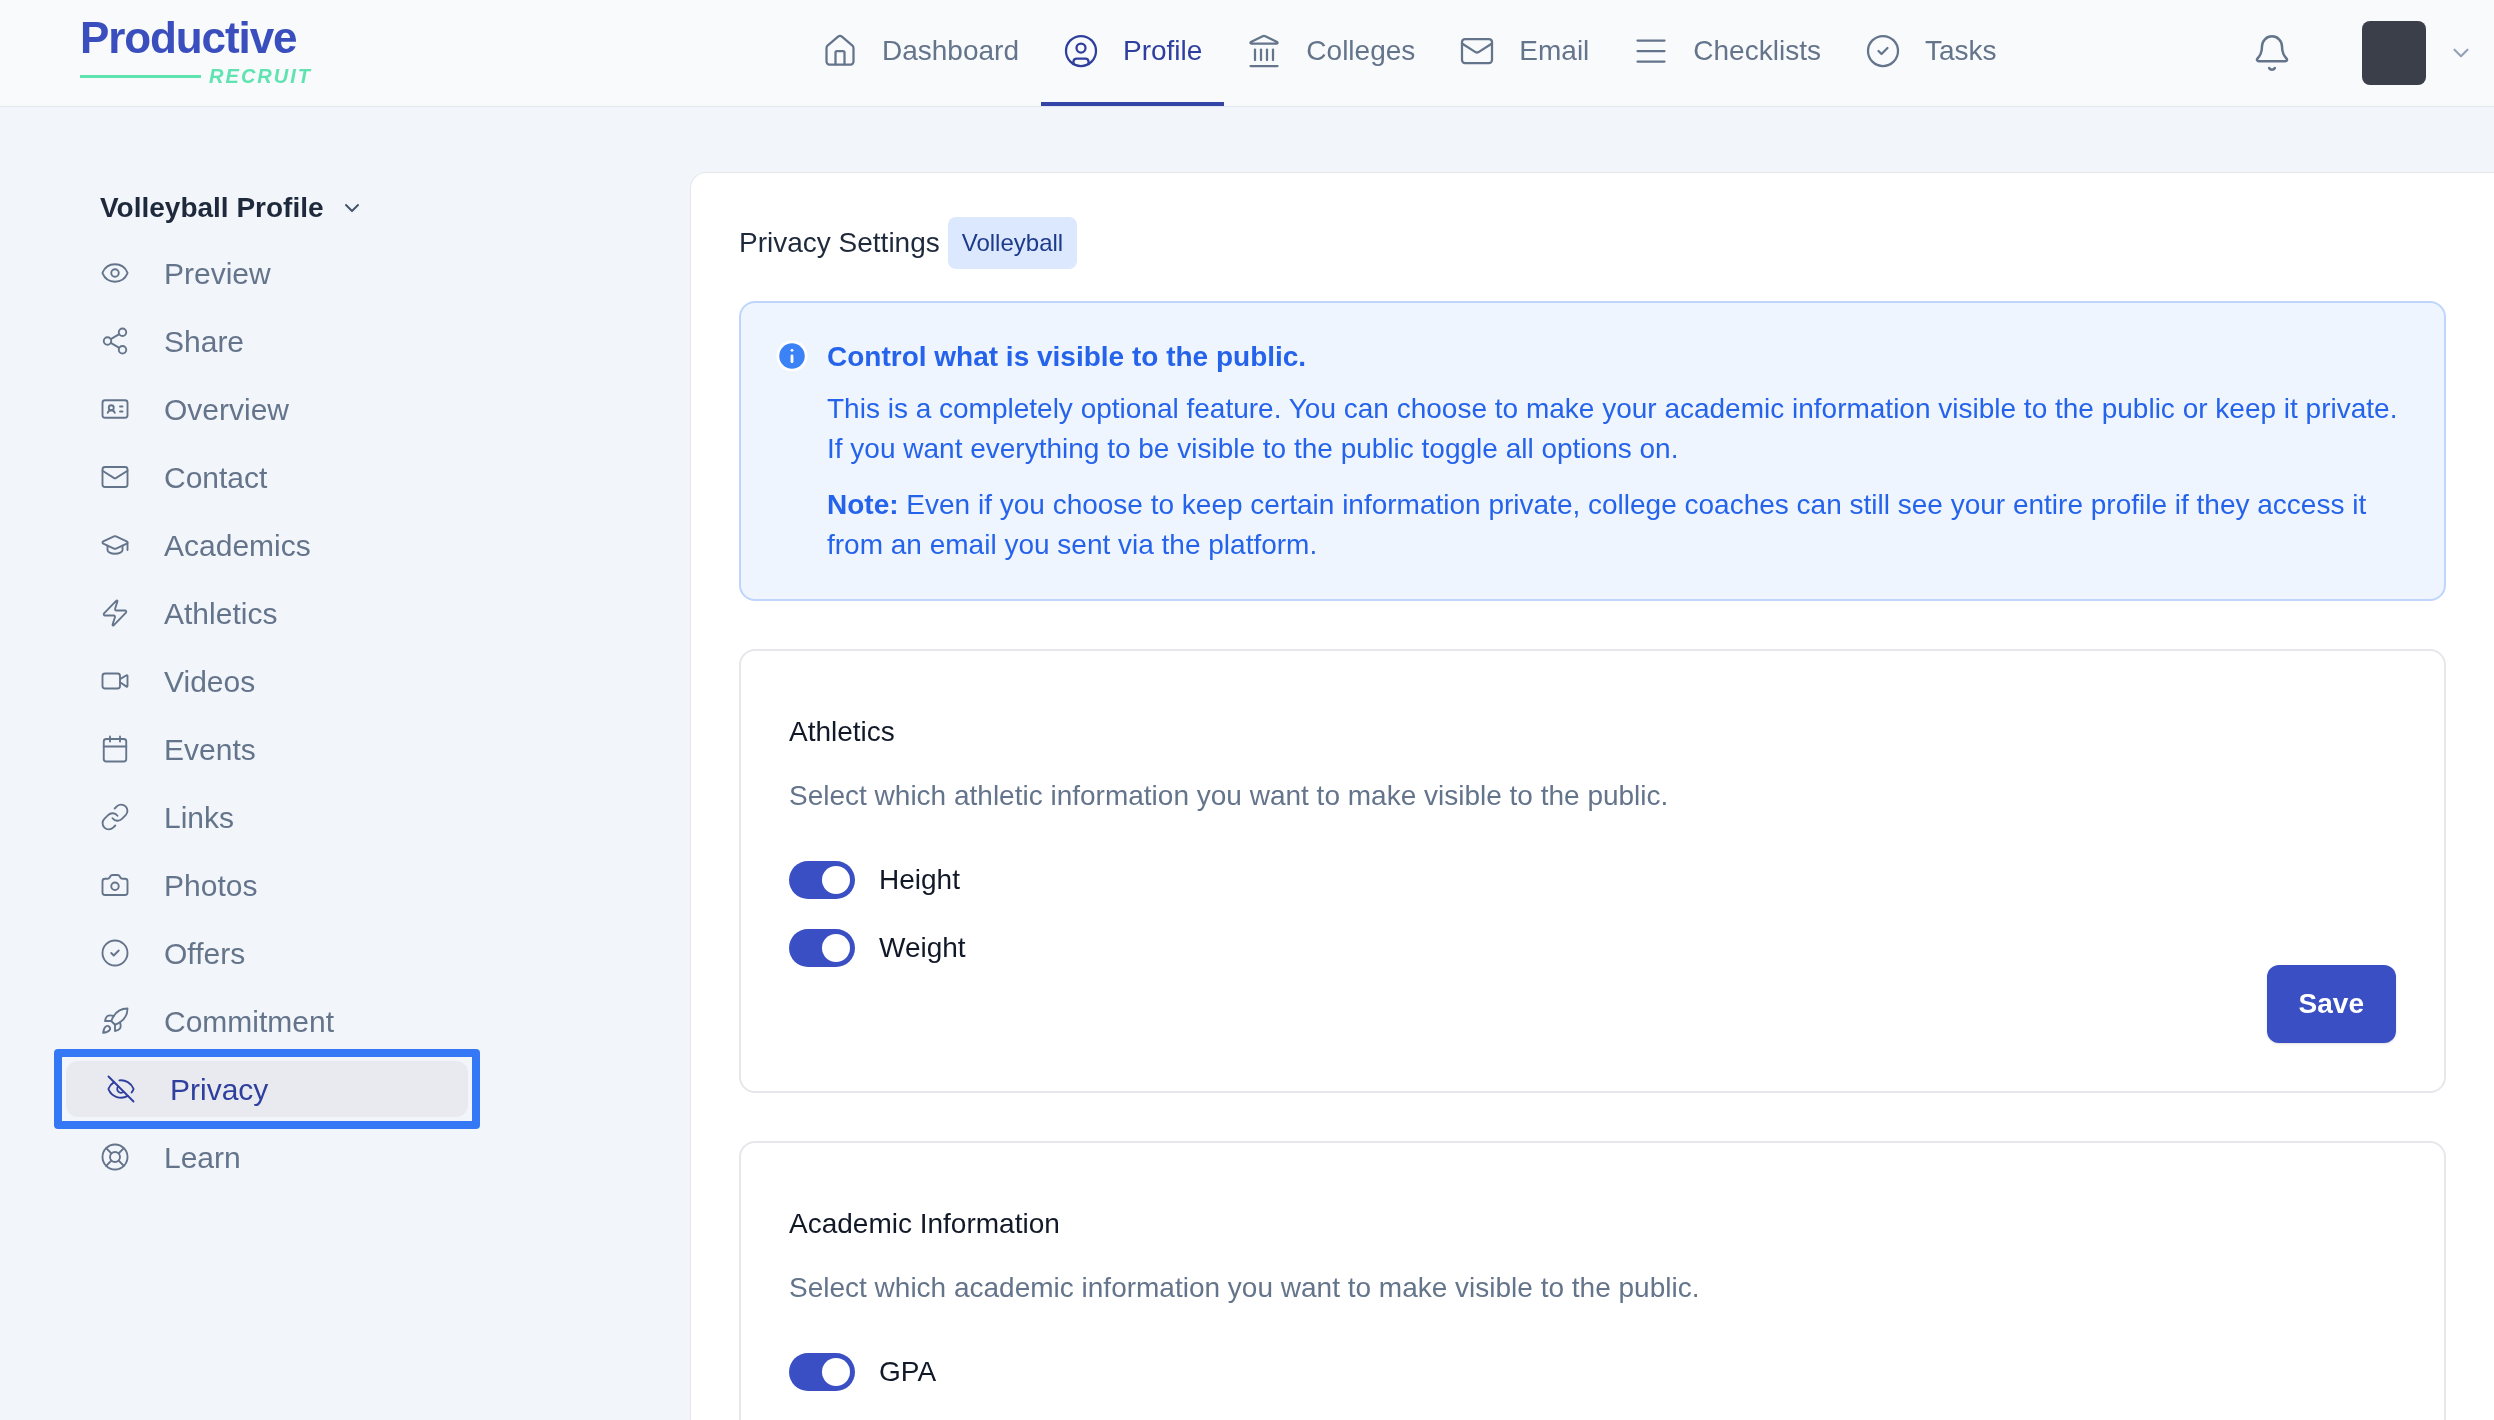 The height and width of the screenshot is (1420, 2494). What do you see at coordinates (260, 76) in the screenshot?
I see `logo-tagline: RECRUIT` at bounding box center [260, 76].